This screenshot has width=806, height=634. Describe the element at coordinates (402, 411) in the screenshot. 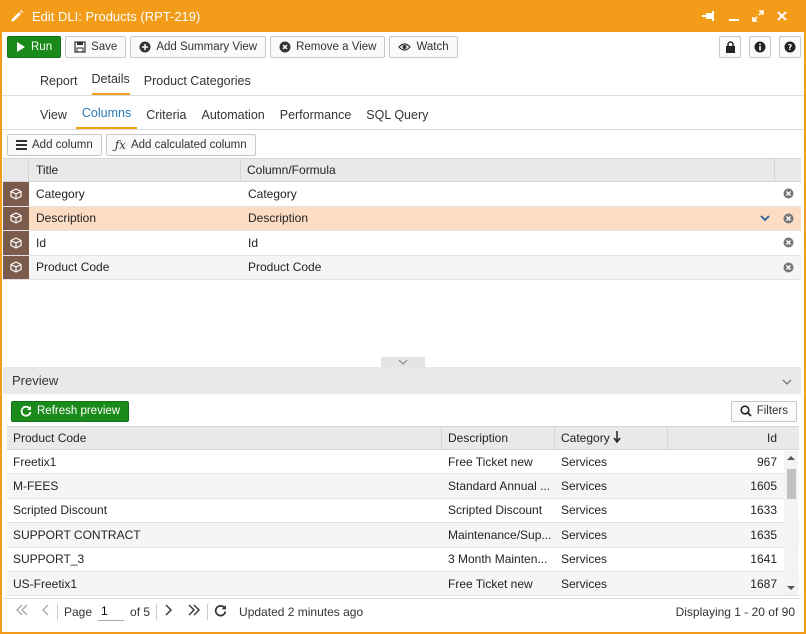

I see `preview-toolbar: Refresh preview Filters` at that location.